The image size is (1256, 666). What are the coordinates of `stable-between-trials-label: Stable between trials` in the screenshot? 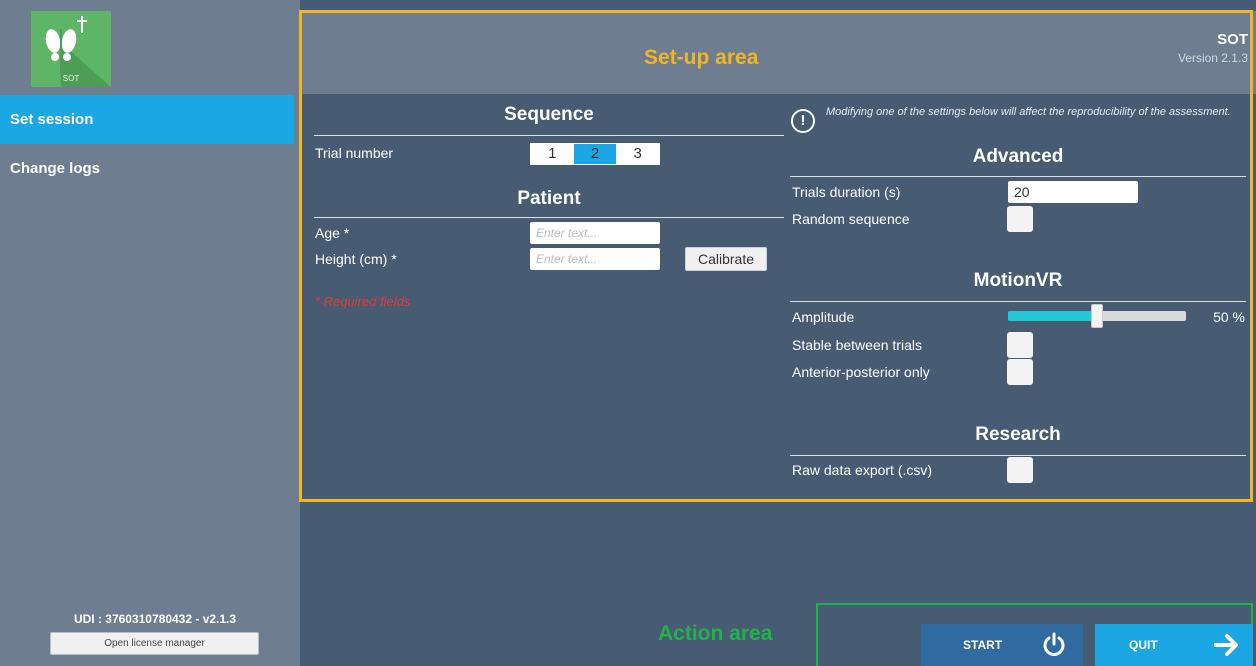 It's located at (857, 345).